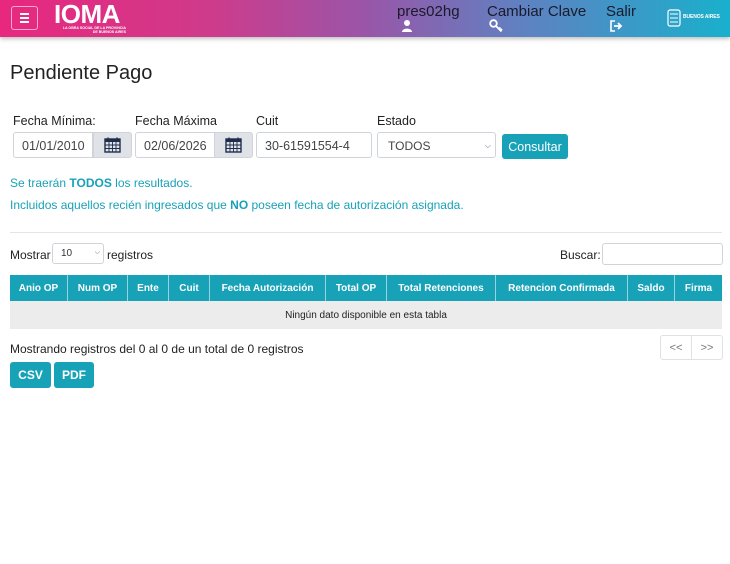  What do you see at coordinates (90, 183) in the screenshot?
I see `info-line1-bold: TODOS` at bounding box center [90, 183].